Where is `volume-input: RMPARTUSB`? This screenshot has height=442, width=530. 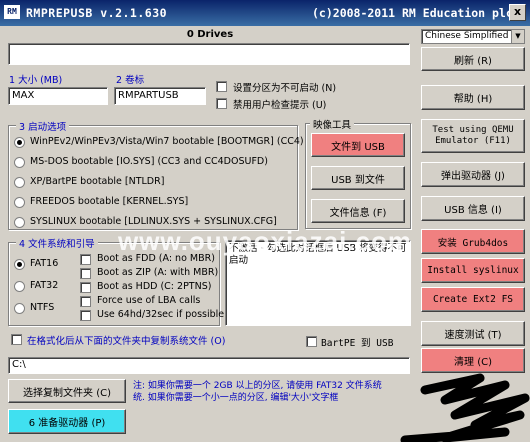
volume-input: RMPARTUSB is located at coordinates (160, 96).